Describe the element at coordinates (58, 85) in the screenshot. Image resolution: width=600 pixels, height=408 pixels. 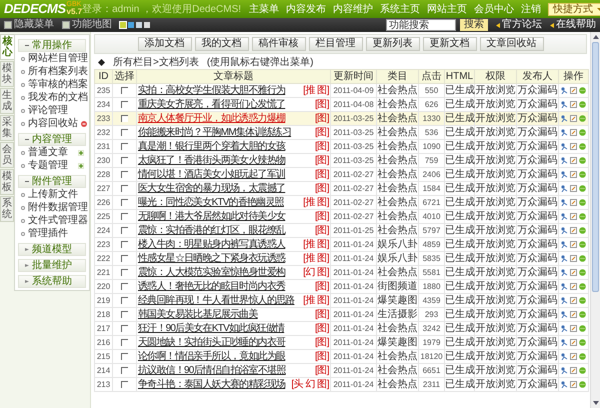
I see `menu-link: 等审核的档案` at that location.